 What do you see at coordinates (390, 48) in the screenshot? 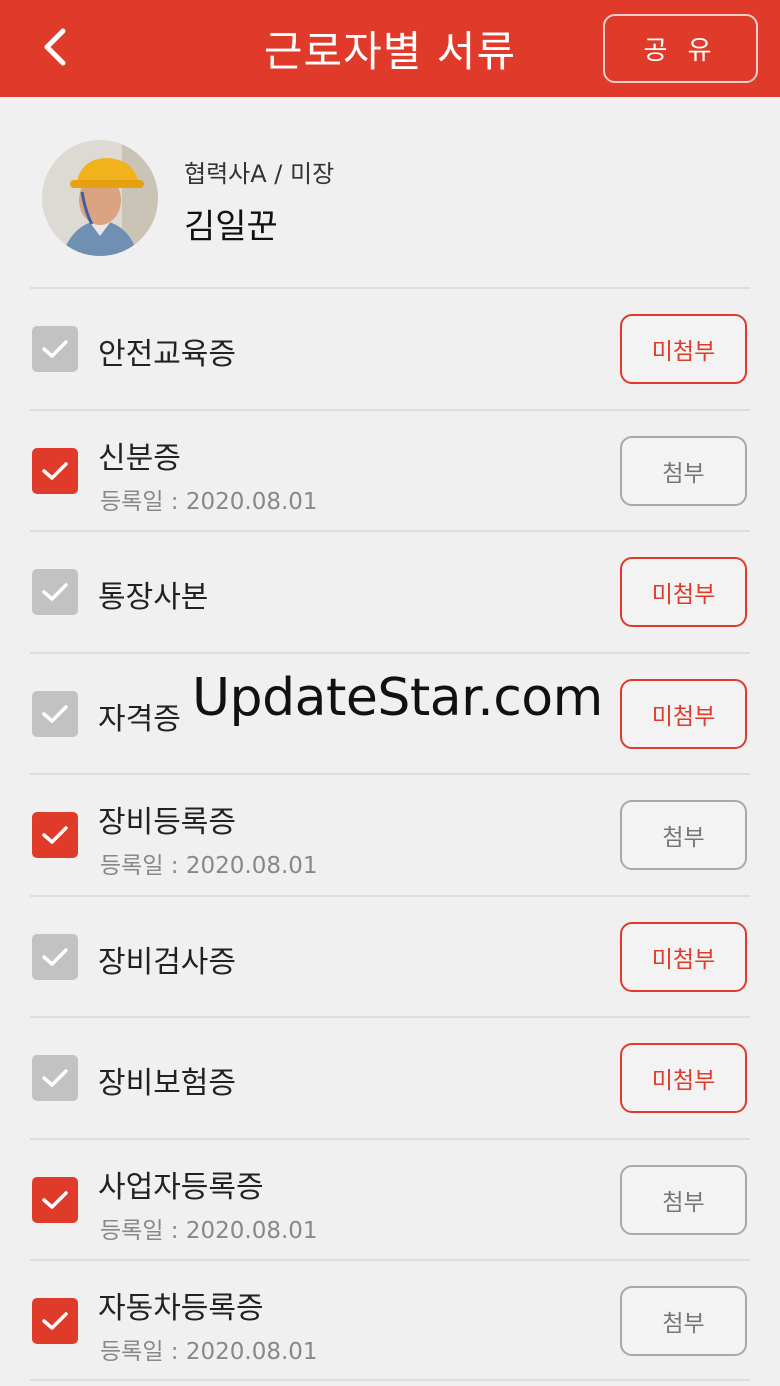
I see `app-header: 근로자별 서류 공 유` at bounding box center [390, 48].